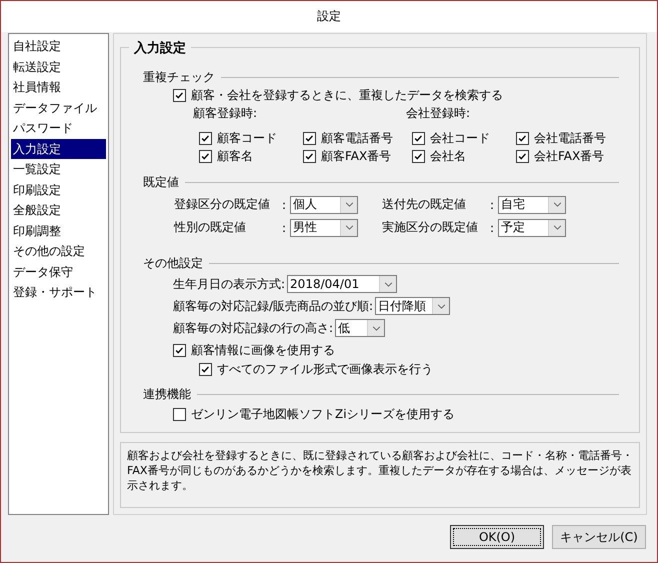 The width and height of the screenshot is (658, 563). I want to click on sidebar-item: 自社設定, so click(58, 46).